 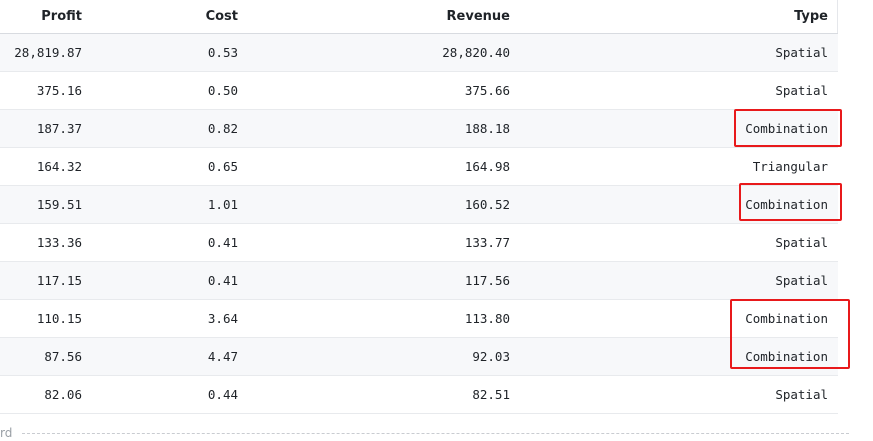 What do you see at coordinates (41, 166) in the screenshot?
I see `cell-profit: 164.32` at bounding box center [41, 166].